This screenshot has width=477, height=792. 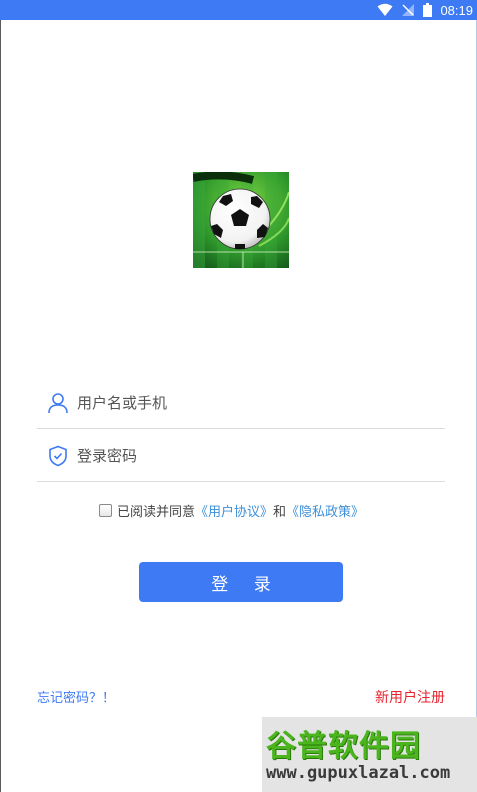 I want to click on left-edge, so click(x=0, y=406).